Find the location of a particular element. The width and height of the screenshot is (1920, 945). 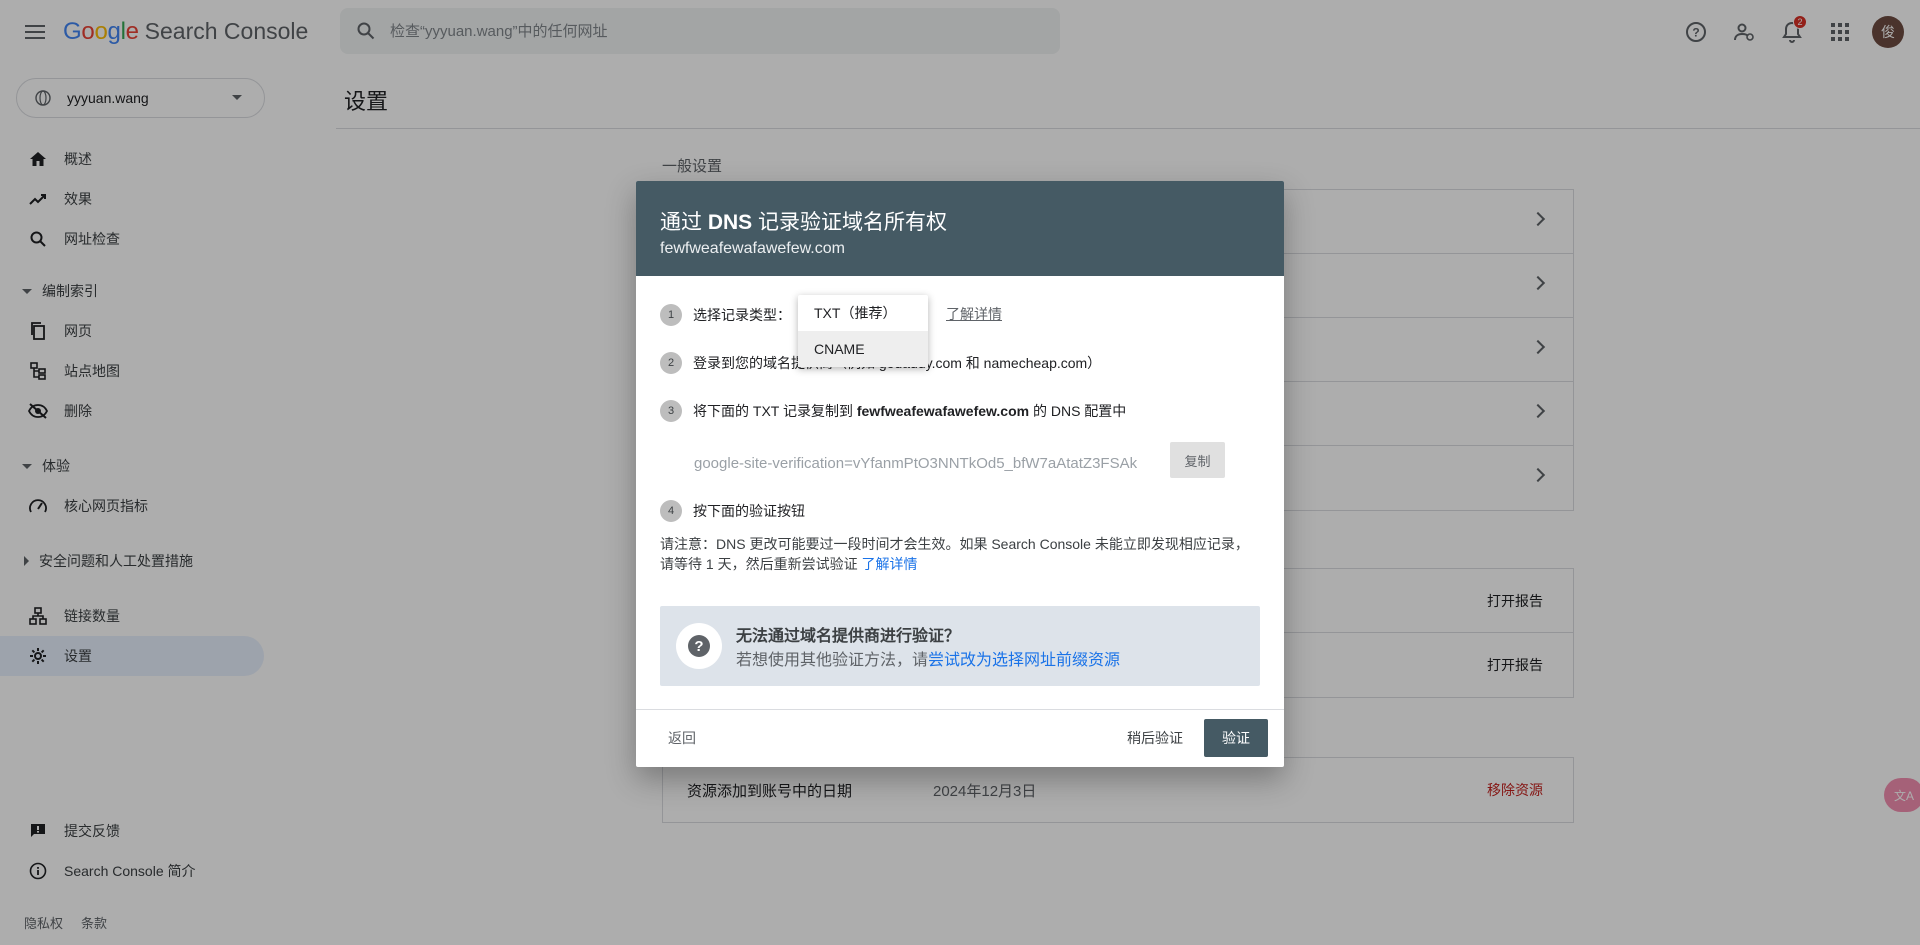

step-1: 1 选择记录类型： is located at coordinates (725, 315).